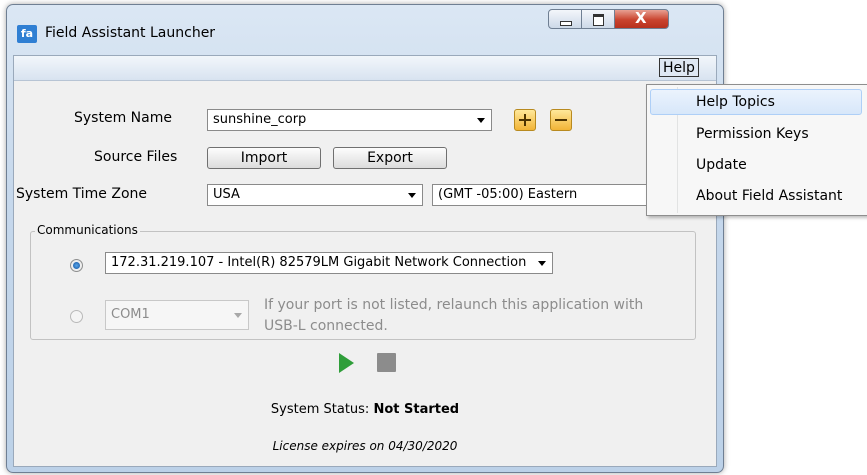 The width and height of the screenshot is (867, 475). What do you see at coordinates (390, 158) in the screenshot?
I see `export-button: Export` at bounding box center [390, 158].